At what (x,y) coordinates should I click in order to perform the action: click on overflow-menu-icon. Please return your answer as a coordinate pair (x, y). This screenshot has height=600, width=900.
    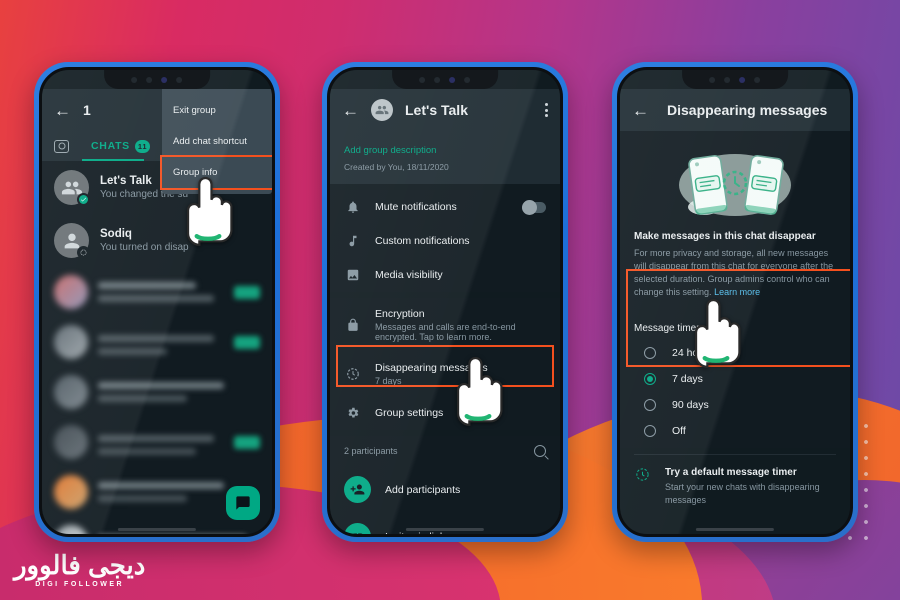
    Looking at the image, I should click on (546, 110).